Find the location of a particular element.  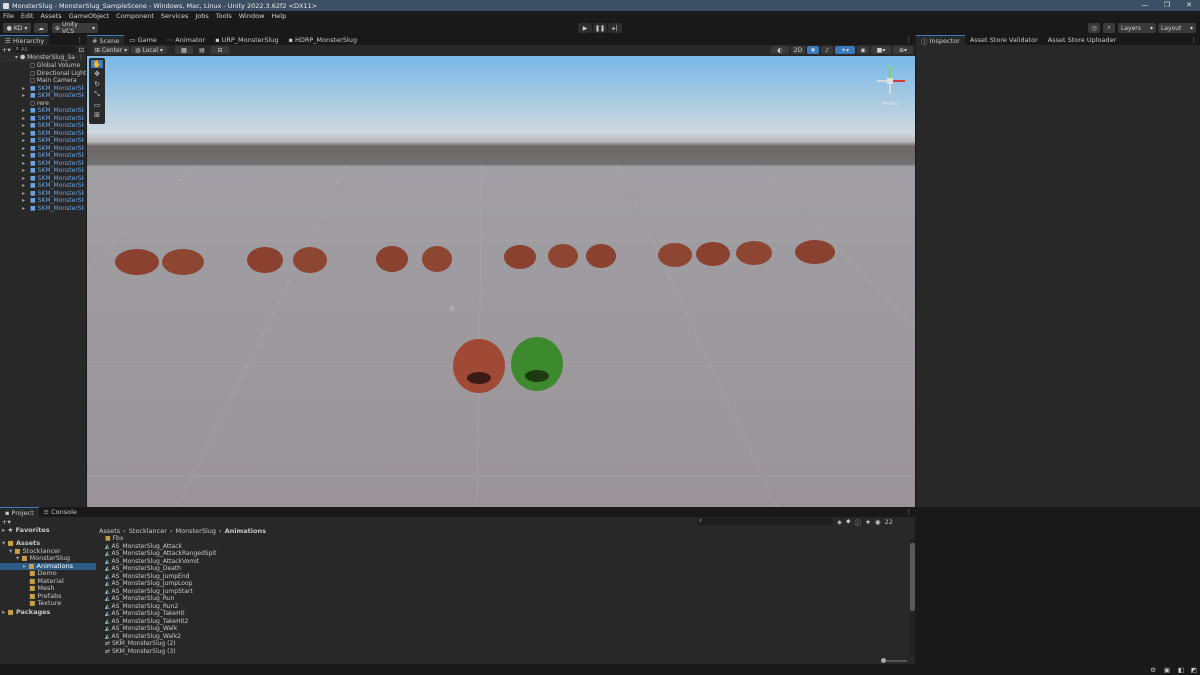

bake-icon: ⚙ is located at coordinates (1153, 670).